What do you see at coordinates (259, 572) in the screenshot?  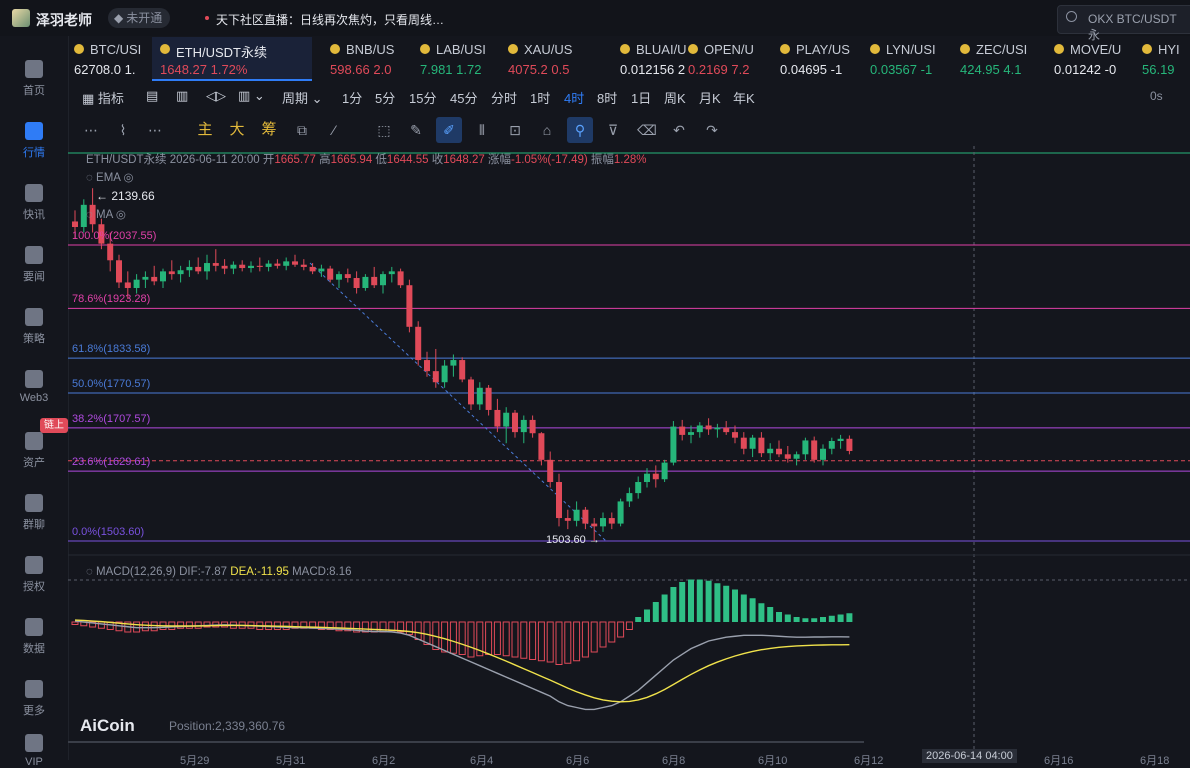 I see `macd-dea: DEA:-11.95` at bounding box center [259, 572].